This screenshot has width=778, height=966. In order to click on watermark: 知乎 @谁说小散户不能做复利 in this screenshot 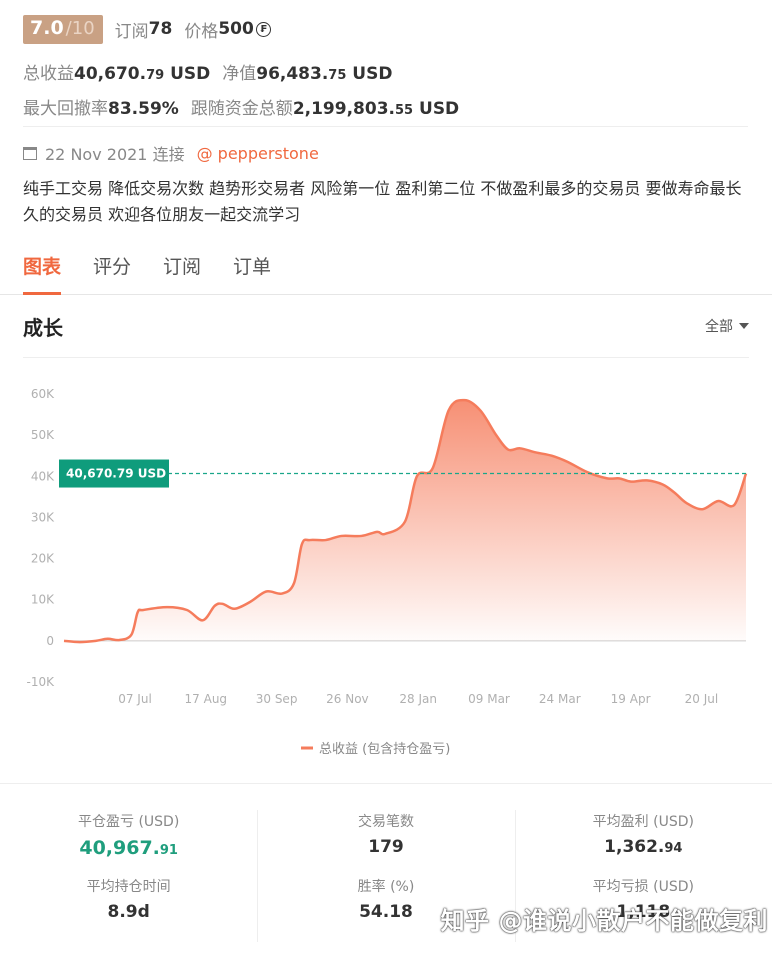, I will do `click(604, 921)`.